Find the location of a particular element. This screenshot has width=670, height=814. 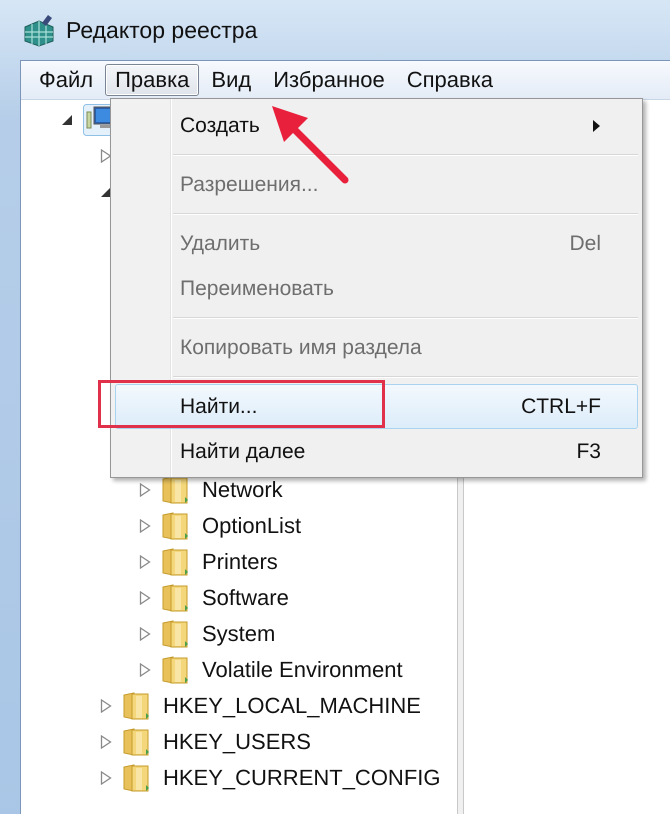

tree-item-label: Software is located at coordinates (245, 598).